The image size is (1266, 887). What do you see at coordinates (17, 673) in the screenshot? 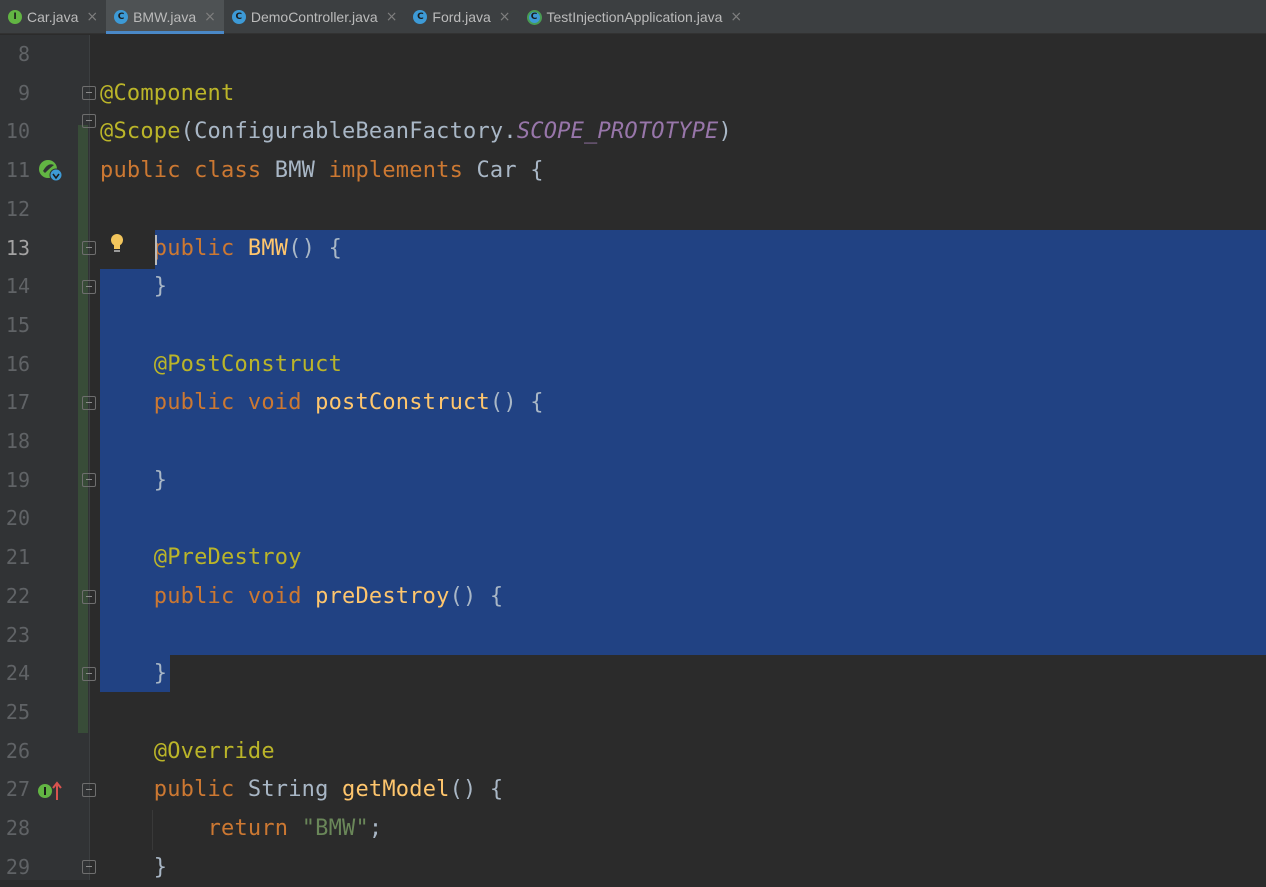
I see `line-number: 24` at bounding box center [17, 673].